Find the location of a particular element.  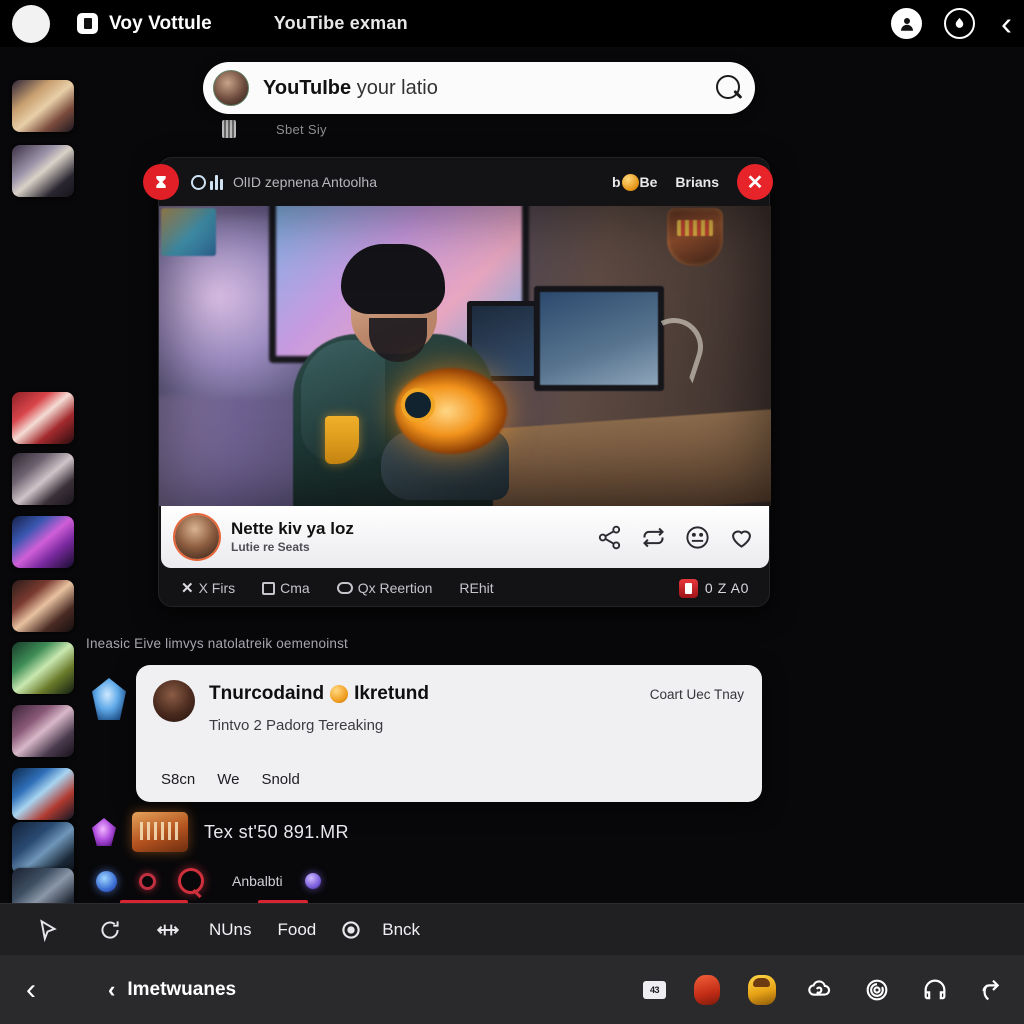

repeat-icon is located at coordinates (653, 537).